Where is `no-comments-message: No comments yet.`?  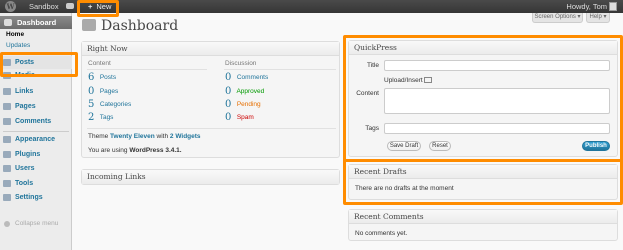 no-comments-message: No comments yet. is located at coordinates (381, 233).